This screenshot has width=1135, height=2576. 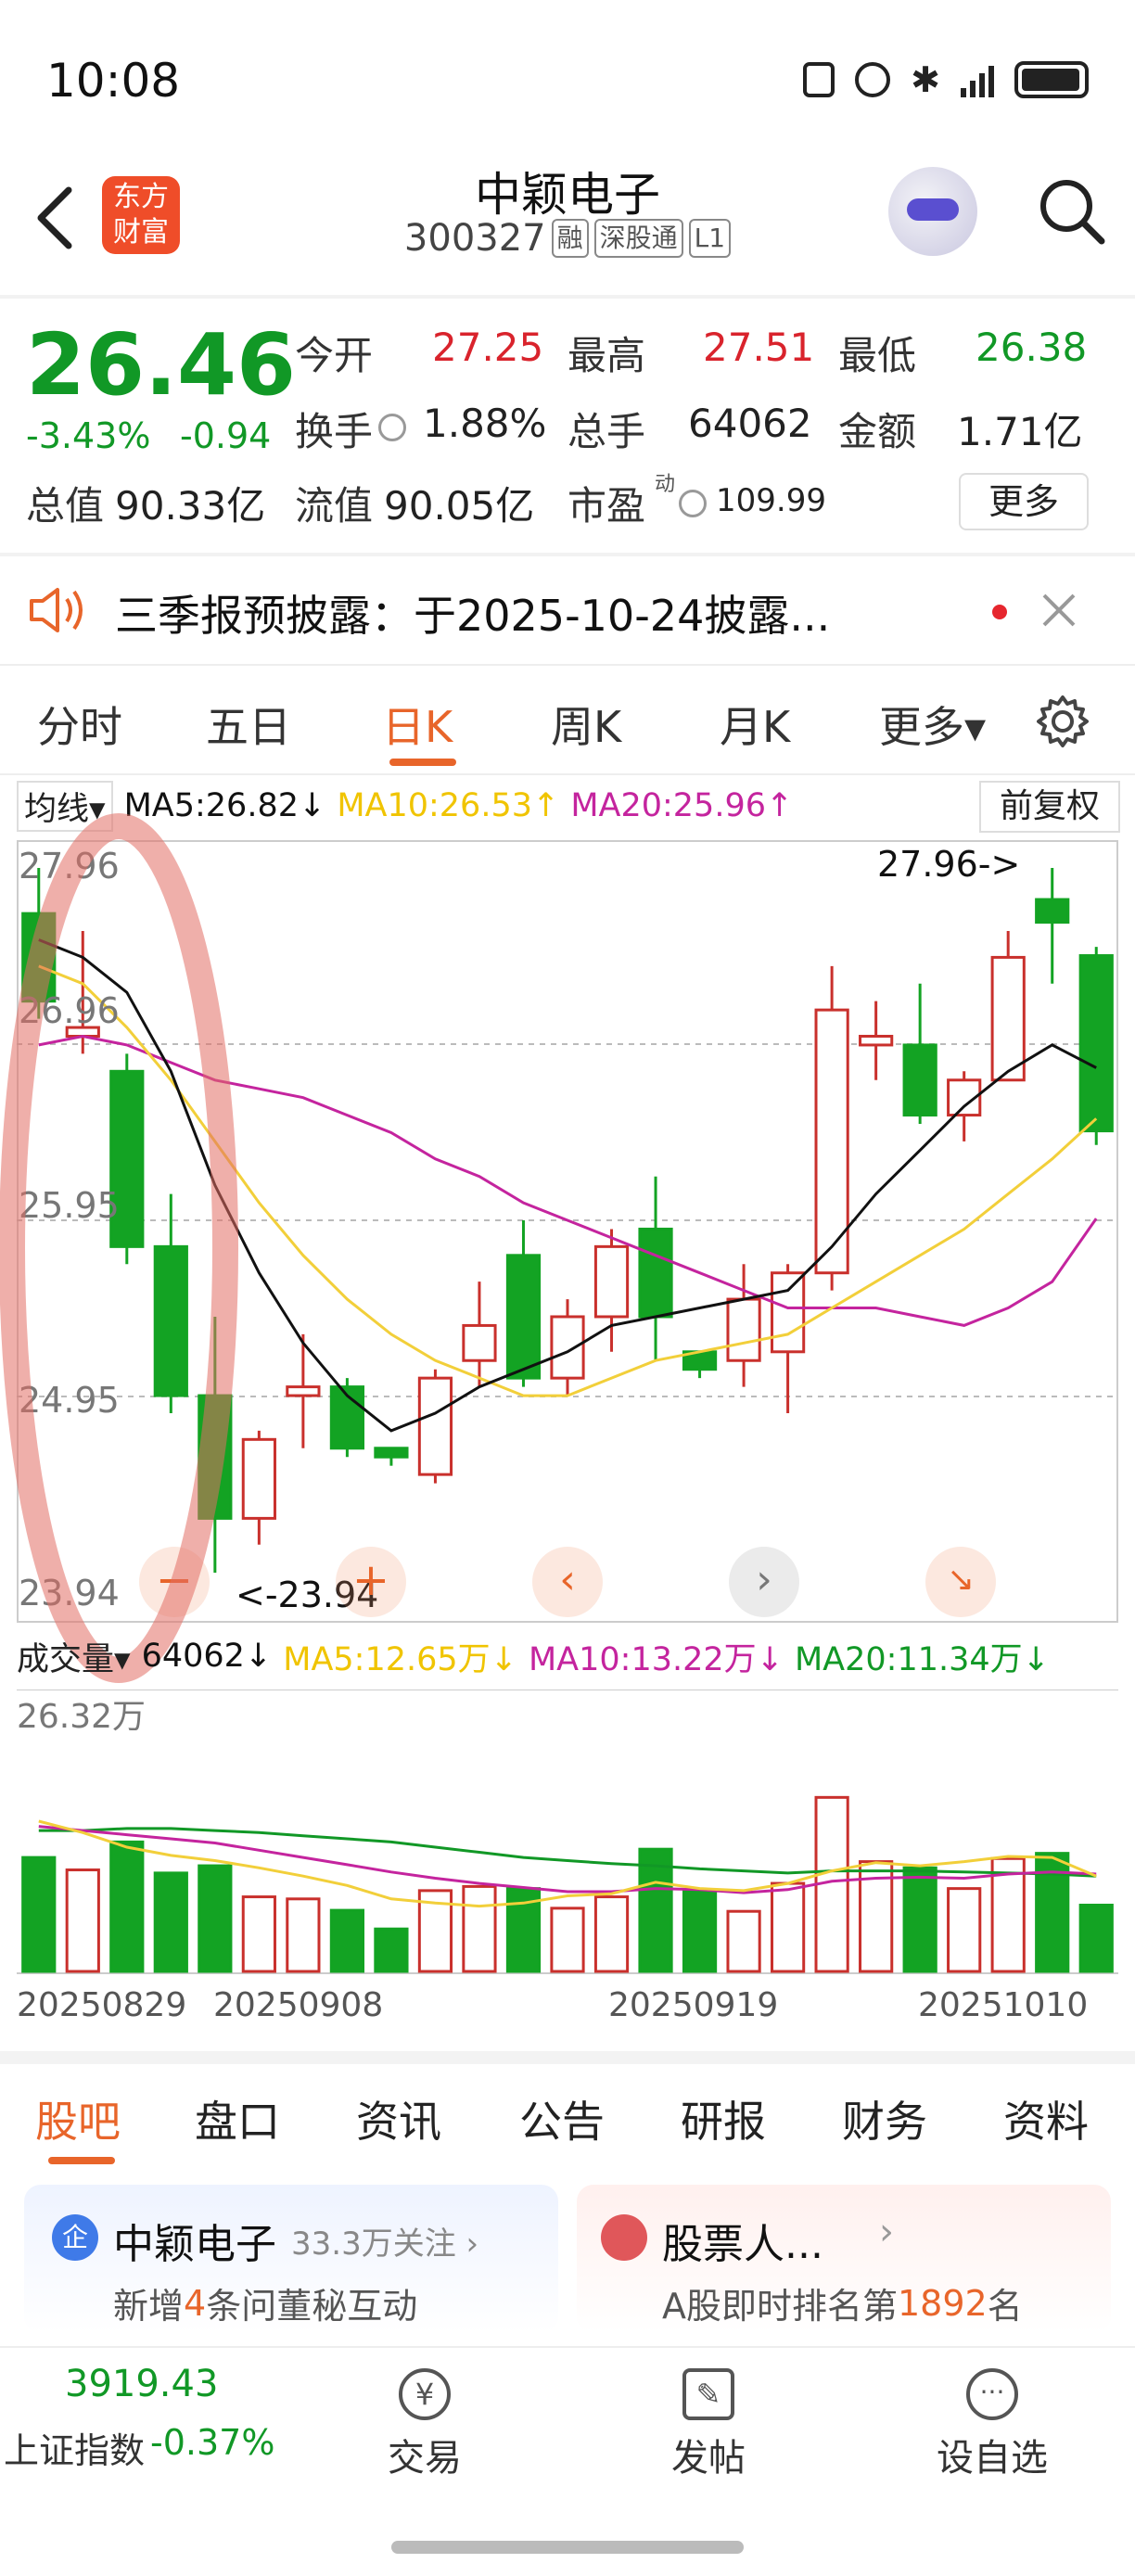 What do you see at coordinates (425, 2424) in the screenshot?
I see `trade-button: ¥ 交易` at bounding box center [425, 2424].